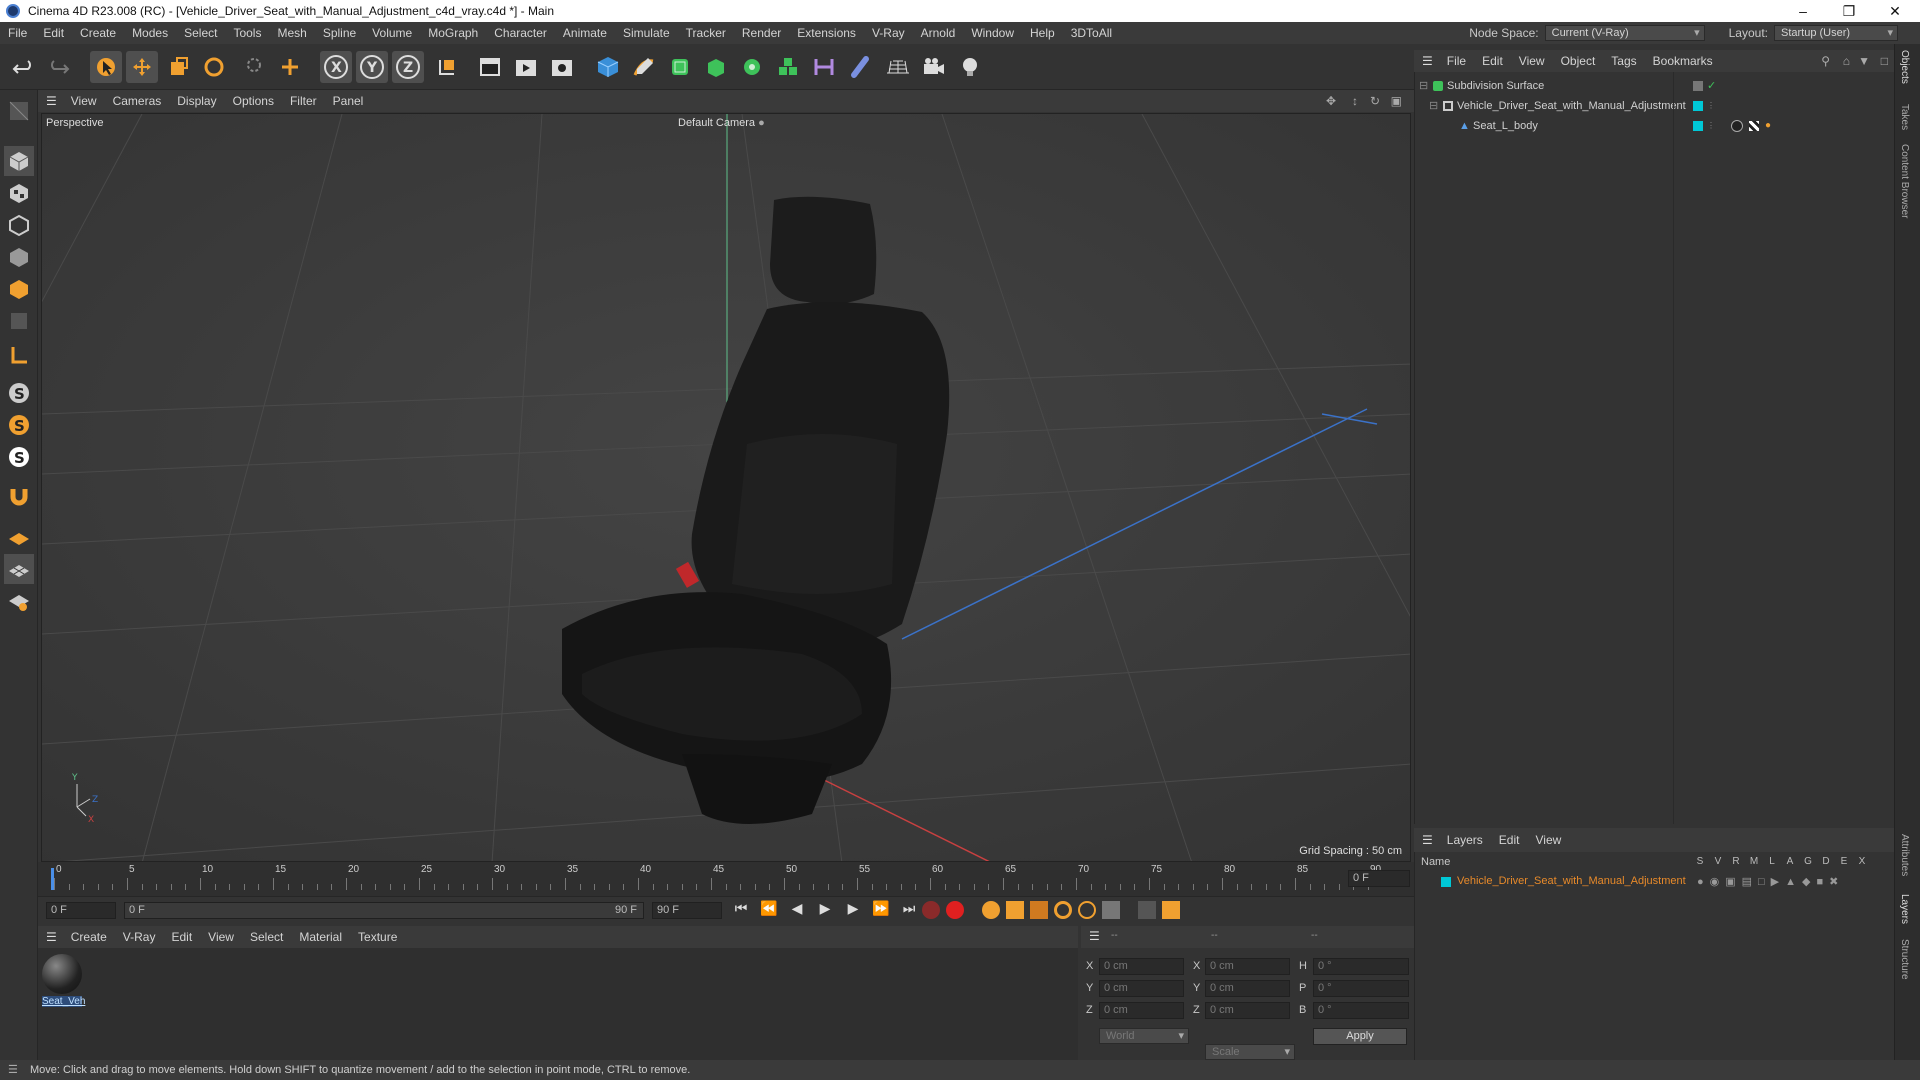 Image resolution: width=1920 pixels, height=1080 pixels. Describe the element at coordinates (1446, 882) in the screenshot. I see `layer-color-swatch` at that location.